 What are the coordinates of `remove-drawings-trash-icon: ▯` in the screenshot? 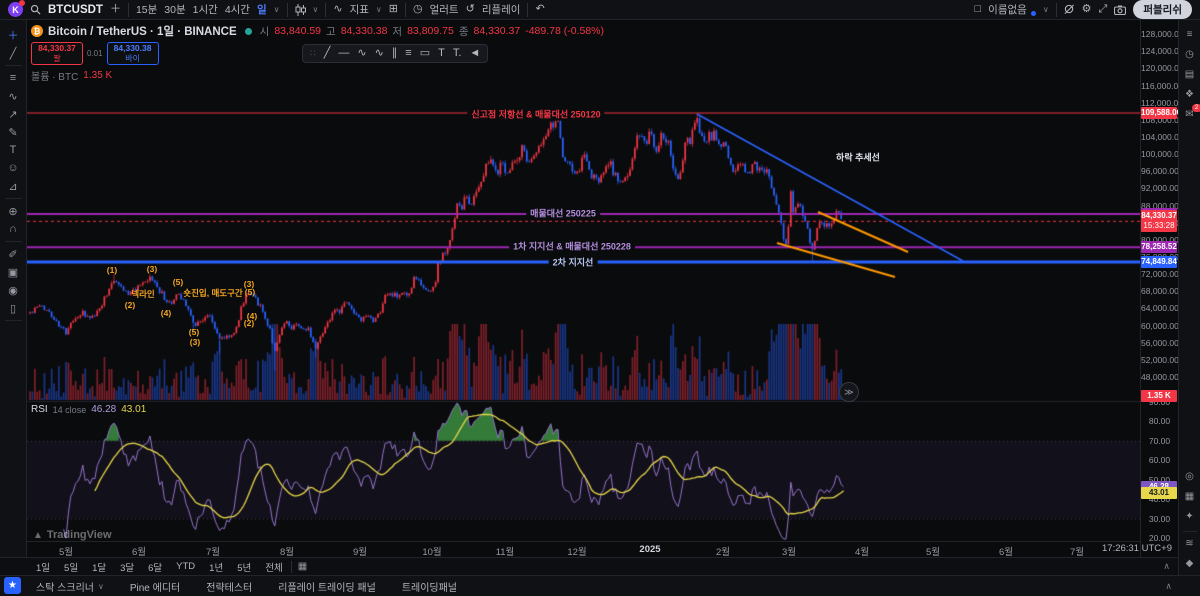 It's located at (13, 308).